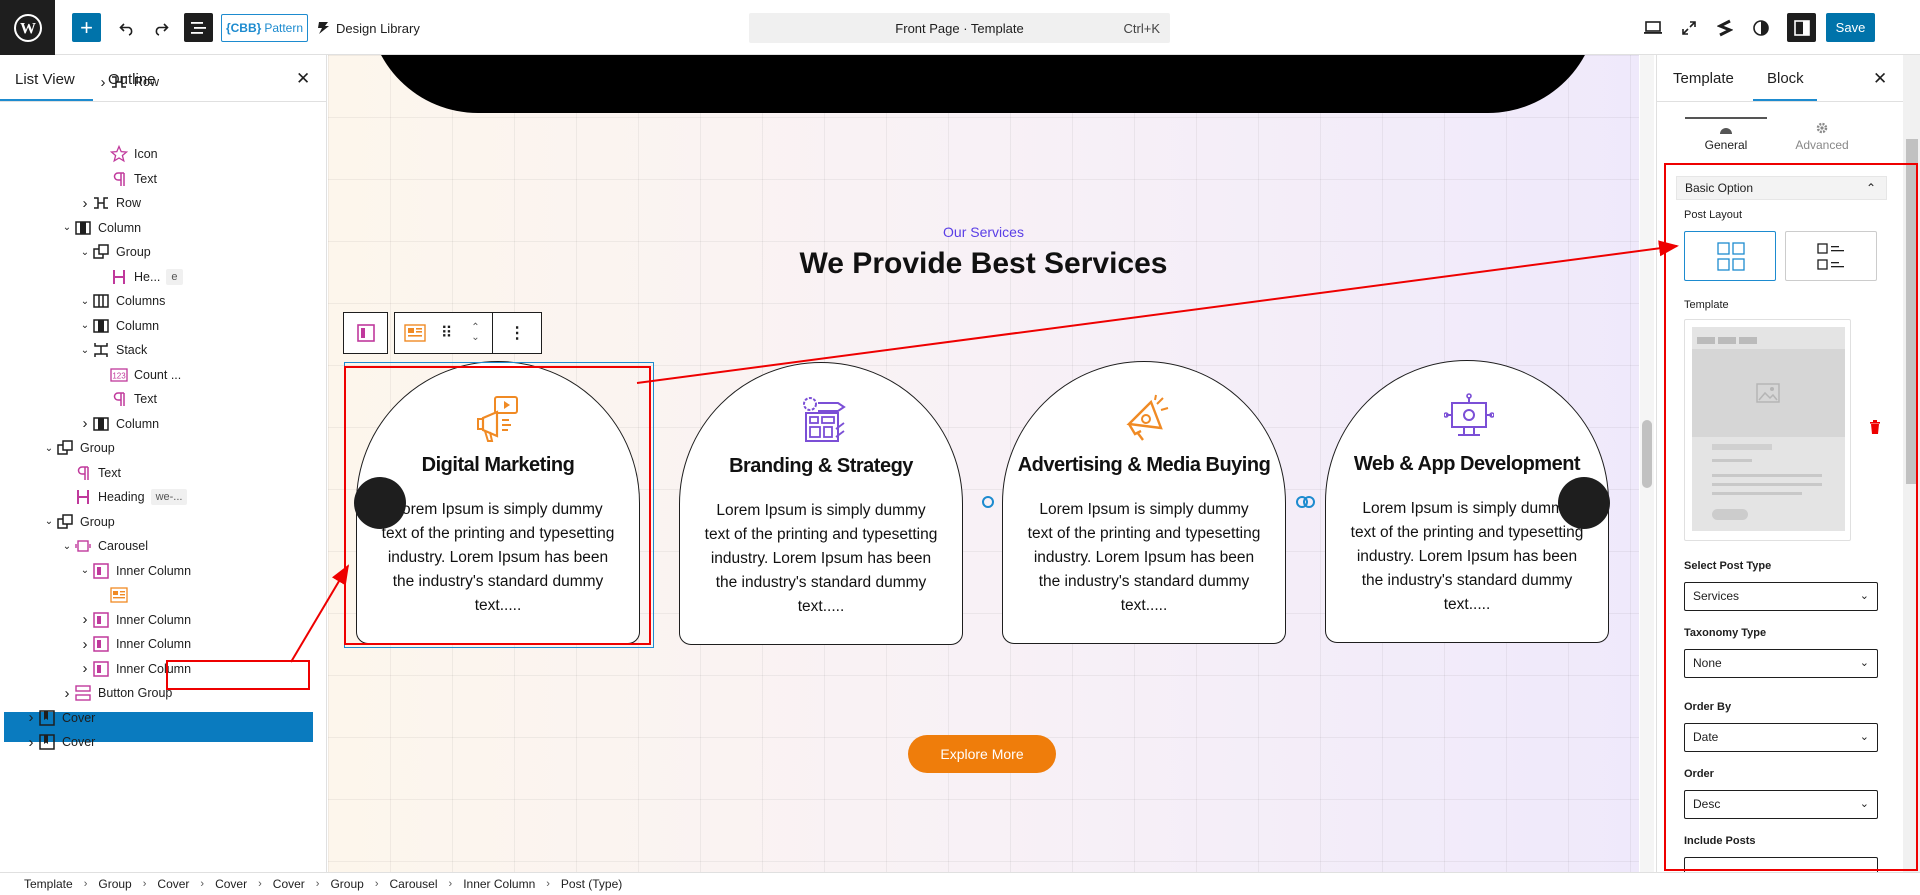 The width and height of the screenshot is (1920, 895). Describe the element at coordinates (476, 333) in the screenshot. I see `move-up-down-icon: ⌃ ⌄` at that location.